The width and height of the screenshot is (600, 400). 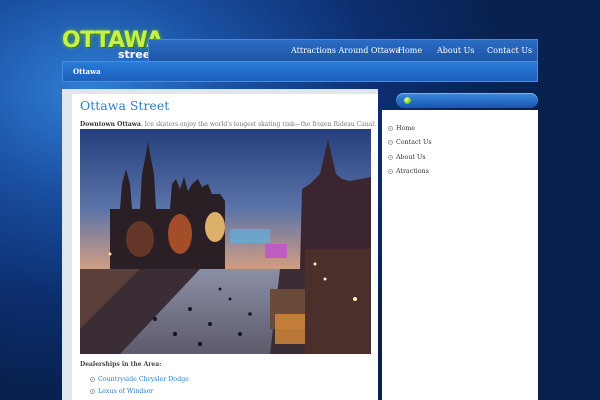 I want to click on sidebar-item-atractions: Atractions, so click(x=408, y=171).